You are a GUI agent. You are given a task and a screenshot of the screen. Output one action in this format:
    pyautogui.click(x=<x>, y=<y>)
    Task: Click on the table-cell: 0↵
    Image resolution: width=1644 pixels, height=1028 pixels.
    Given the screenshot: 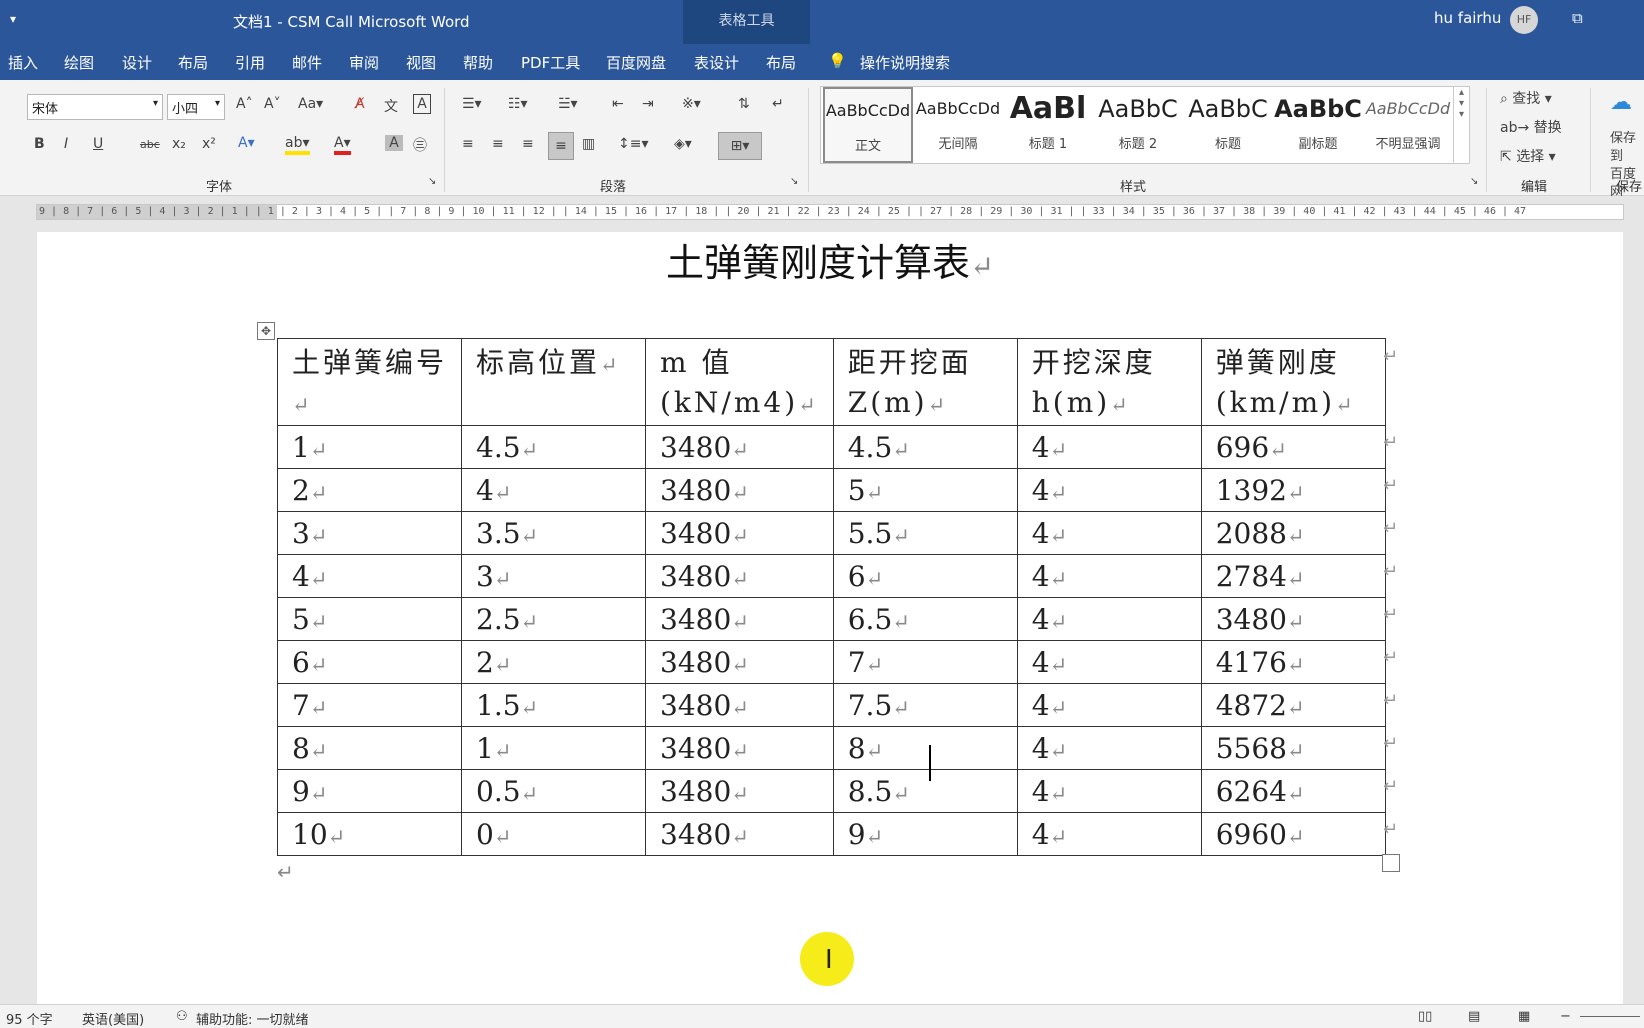 What is the action you would take?
    pyautogui.click(x=553, y=834)
    